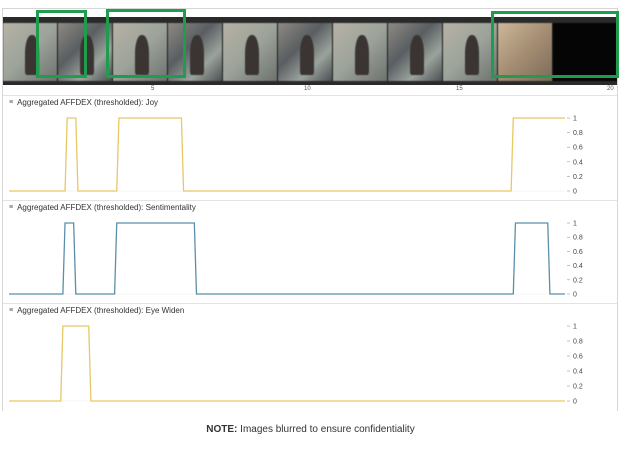 The image size is (621, 450). I want to click on note-text: Images blurred to ensure confidentiality, so click(326, 429).